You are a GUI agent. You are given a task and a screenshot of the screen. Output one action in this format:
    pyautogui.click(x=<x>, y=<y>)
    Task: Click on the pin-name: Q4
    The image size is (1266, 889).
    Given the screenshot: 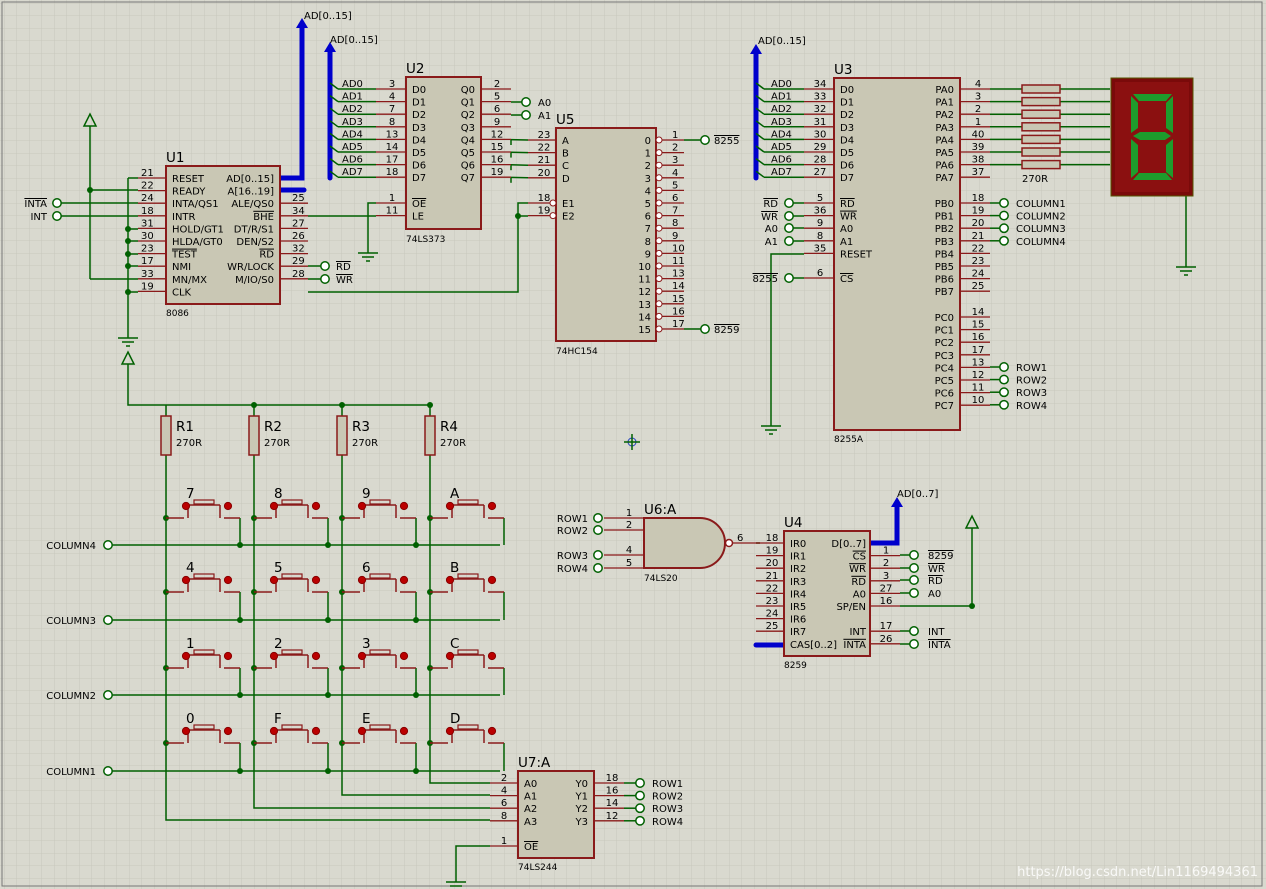 What is the action you would take?
    pyautogui.click(x=468, y=140)
    